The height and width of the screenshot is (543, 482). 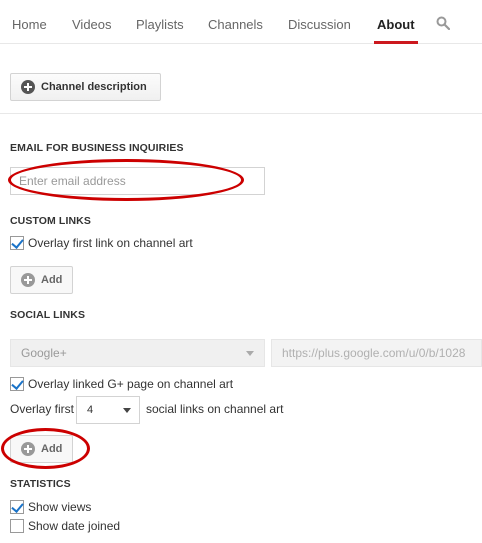 What do you see at coordinates (110, 243) in the screenshot?
I see `overlay-first-link-label: Overlay first link on channel art` at bounding box center [110, 243].